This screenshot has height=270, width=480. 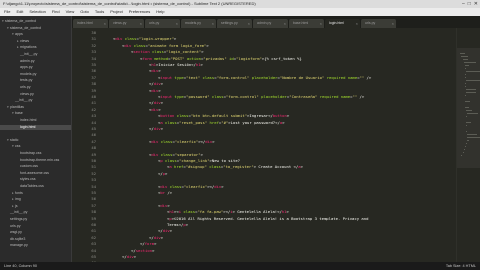 I want to click on sidebar-file: models.py, so click(x=35, y=74).